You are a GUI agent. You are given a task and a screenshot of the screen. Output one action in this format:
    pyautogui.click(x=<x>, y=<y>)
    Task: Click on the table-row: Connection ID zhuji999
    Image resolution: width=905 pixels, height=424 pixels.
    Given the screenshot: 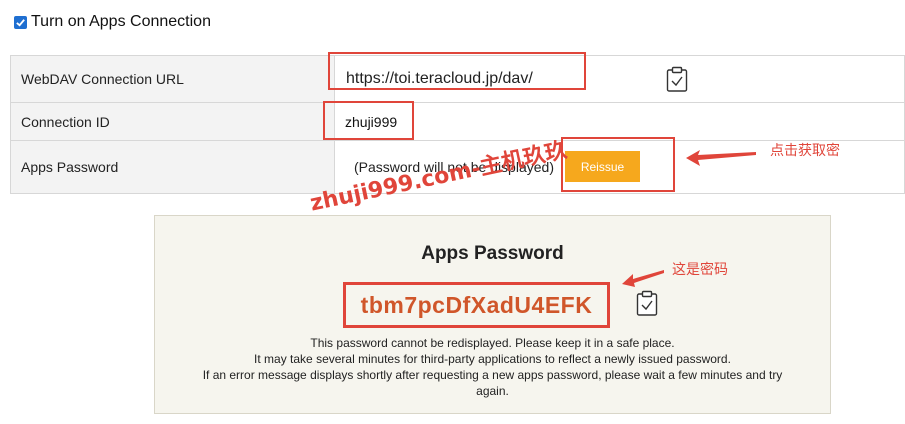 What is the action you would take?
    pyautogui.click(x=457, y=121)
    